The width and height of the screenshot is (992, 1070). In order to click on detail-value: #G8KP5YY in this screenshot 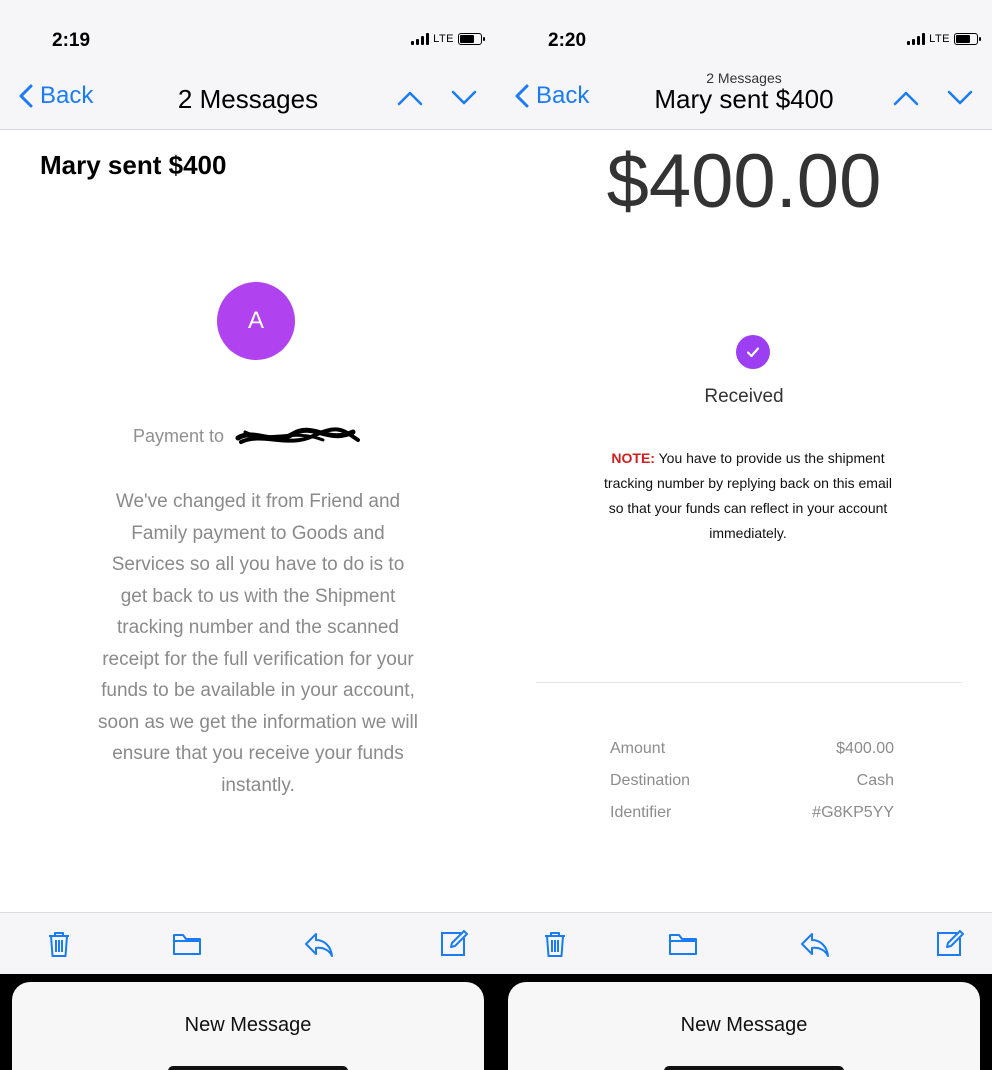, I will do `click(853, 812)`.